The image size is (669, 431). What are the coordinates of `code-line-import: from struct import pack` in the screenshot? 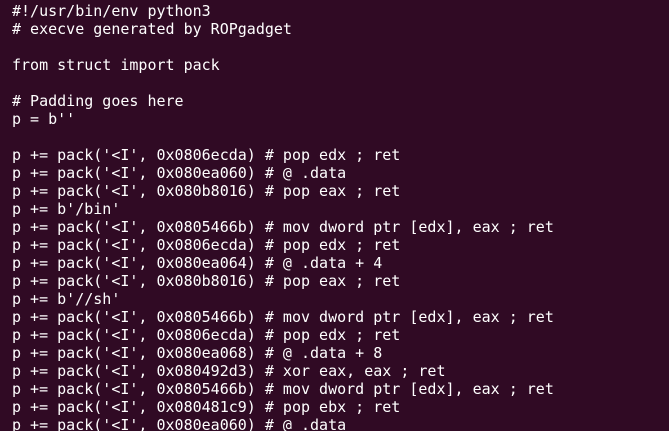 It's located at (116, 65).